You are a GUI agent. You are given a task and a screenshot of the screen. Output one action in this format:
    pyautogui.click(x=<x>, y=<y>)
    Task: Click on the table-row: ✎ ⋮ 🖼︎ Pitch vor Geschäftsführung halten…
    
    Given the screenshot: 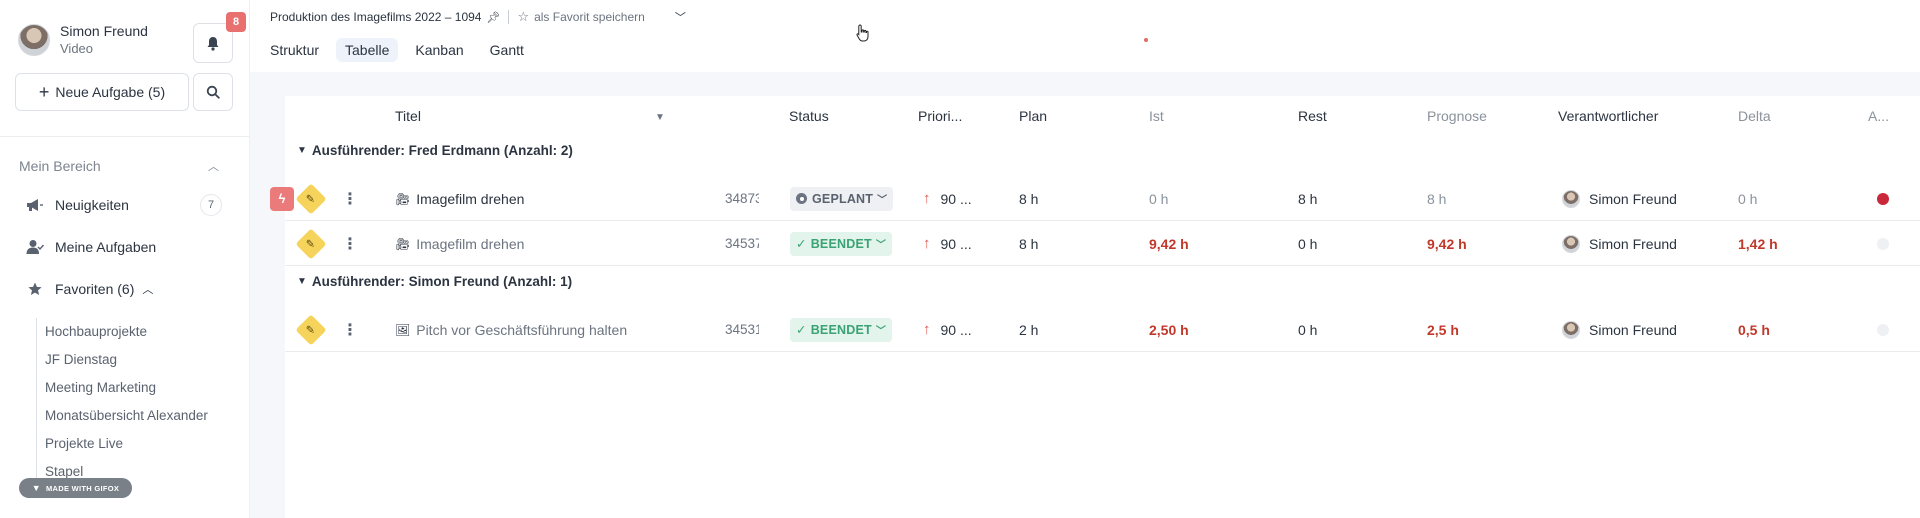 What is the action you would take?
    pyautogui.click(x=1102, y=329)
    